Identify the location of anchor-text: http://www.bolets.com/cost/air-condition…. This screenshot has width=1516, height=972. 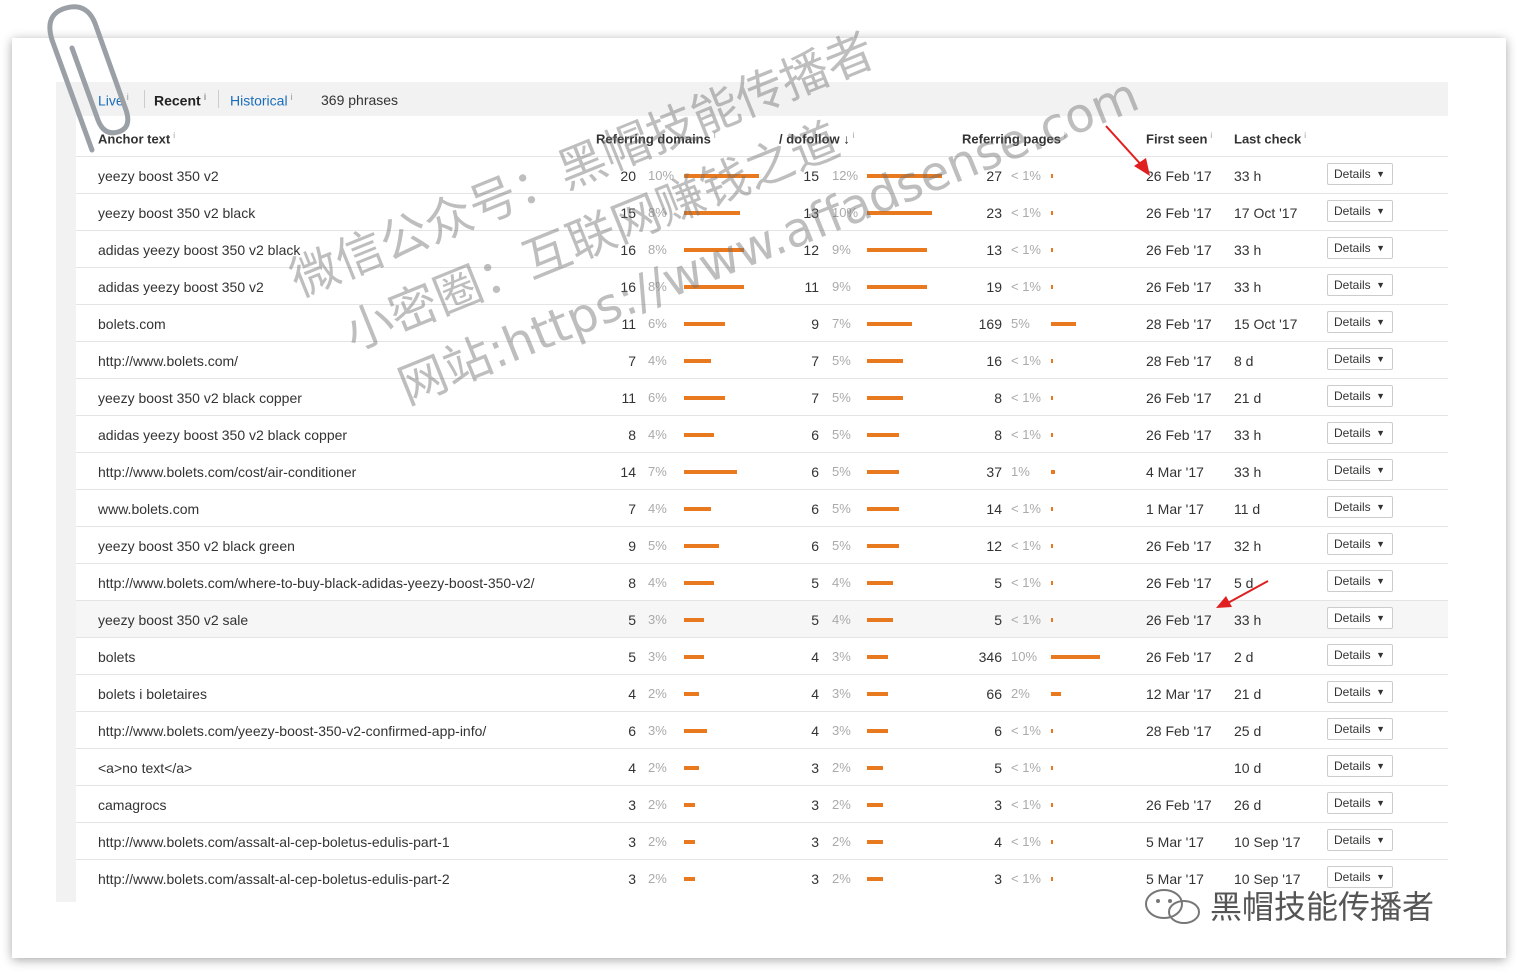
(227, 472).